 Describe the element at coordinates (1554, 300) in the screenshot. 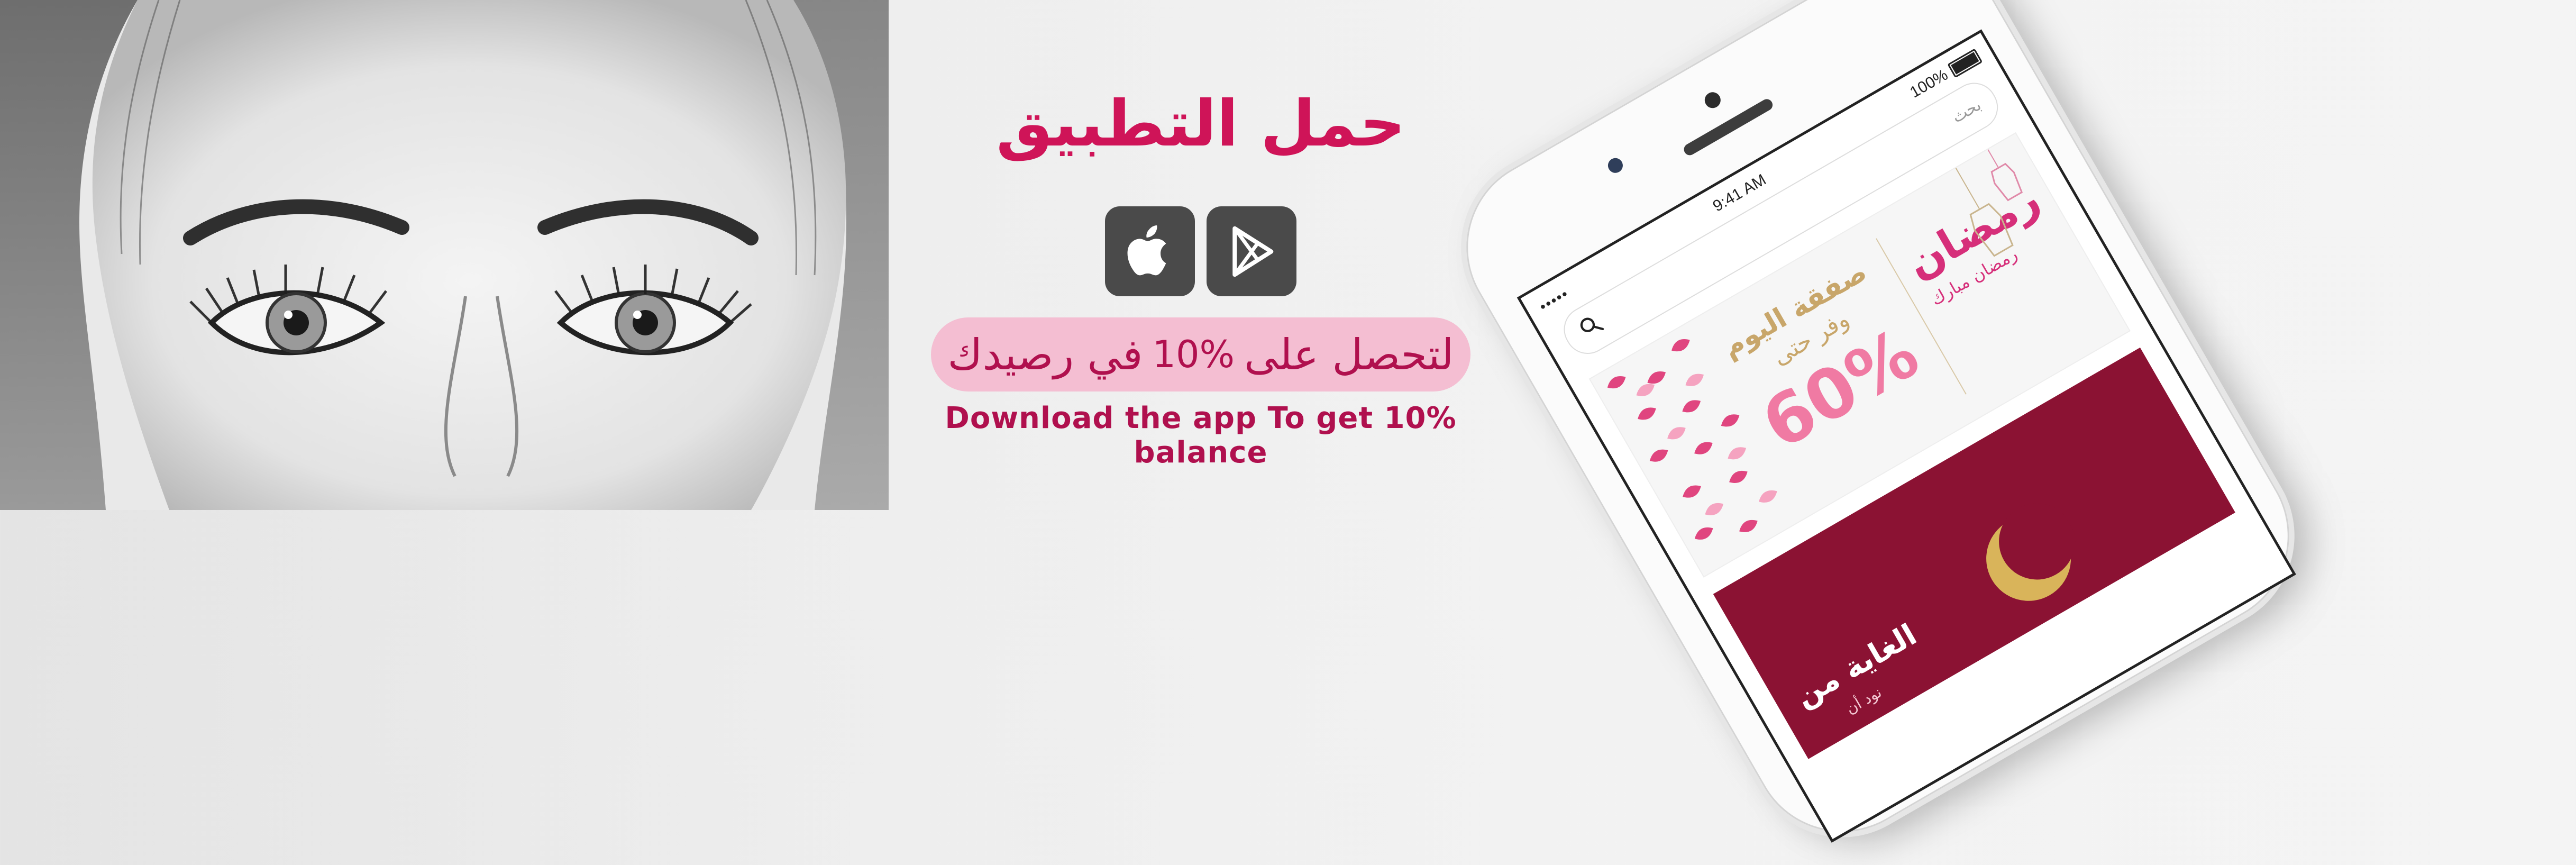

I see `signal-icon: •••••` at that location.